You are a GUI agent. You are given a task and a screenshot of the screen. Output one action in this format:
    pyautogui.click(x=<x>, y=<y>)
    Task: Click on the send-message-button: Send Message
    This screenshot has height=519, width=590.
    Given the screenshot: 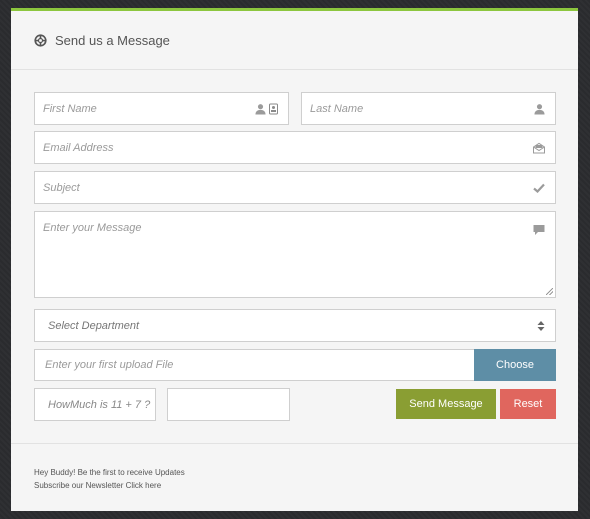 What is the action you would take?
    pyautogui.click(x=446, y=404)
    